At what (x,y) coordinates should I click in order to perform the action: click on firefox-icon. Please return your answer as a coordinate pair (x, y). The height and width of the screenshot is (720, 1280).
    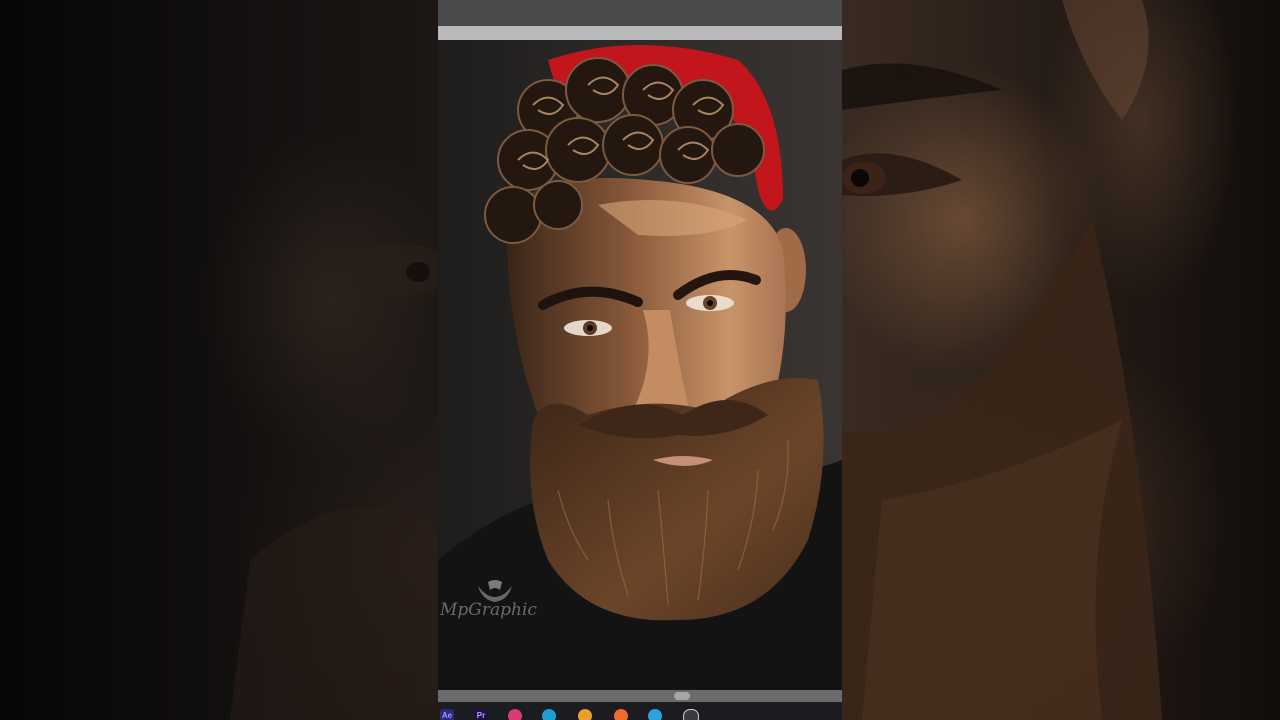
    Looking at the image, I should click on (621, 714).